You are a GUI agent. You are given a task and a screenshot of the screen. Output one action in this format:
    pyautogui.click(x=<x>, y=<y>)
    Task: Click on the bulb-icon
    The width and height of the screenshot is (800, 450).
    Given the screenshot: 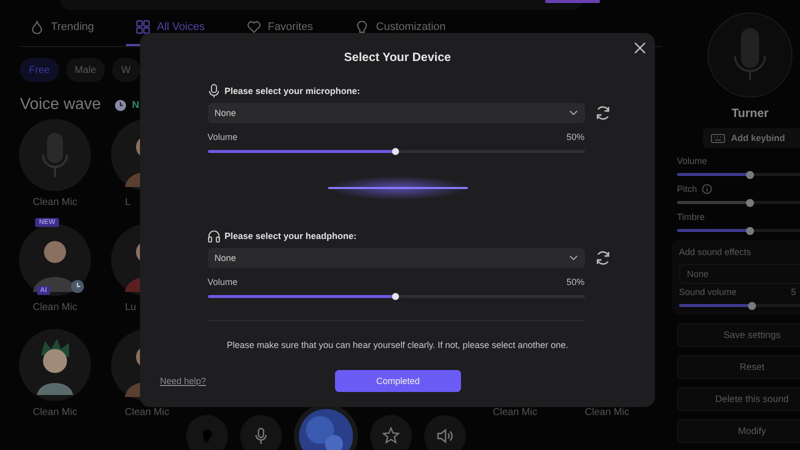 What is the action you would take?
    pyautogui.click(x=361, y=27)
    